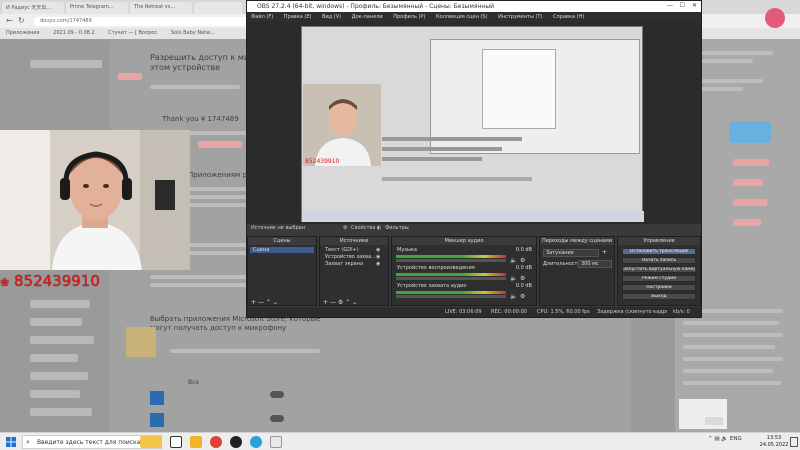 The width and height of the screenshot is (800, 450). What do you see at coordinates (571, 253) in the screenshot?
I see `transition-select: Затухание` at bounding box center [571, 253].